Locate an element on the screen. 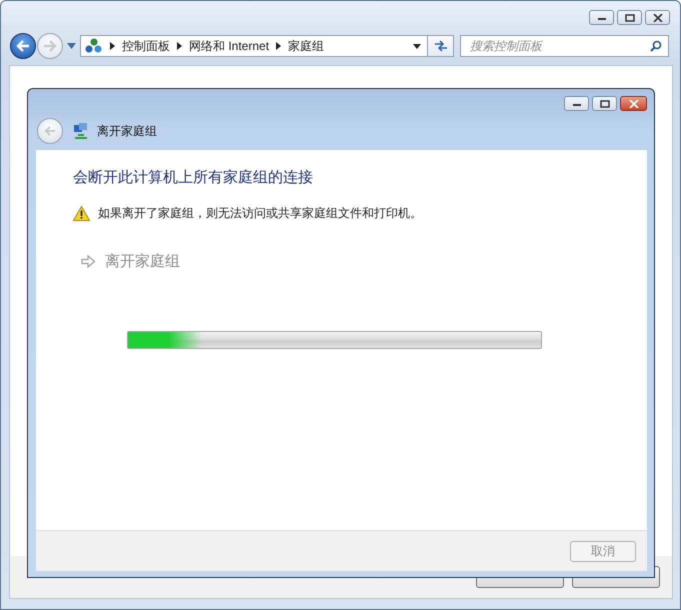  homegroup-icon is located at coordinates (81, 131).